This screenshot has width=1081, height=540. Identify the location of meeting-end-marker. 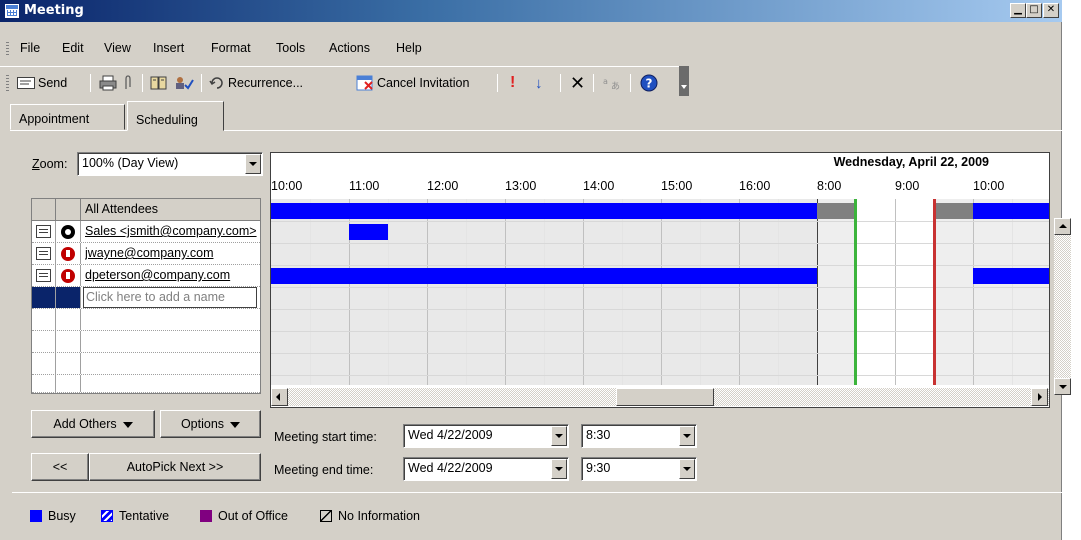
(934, 292).